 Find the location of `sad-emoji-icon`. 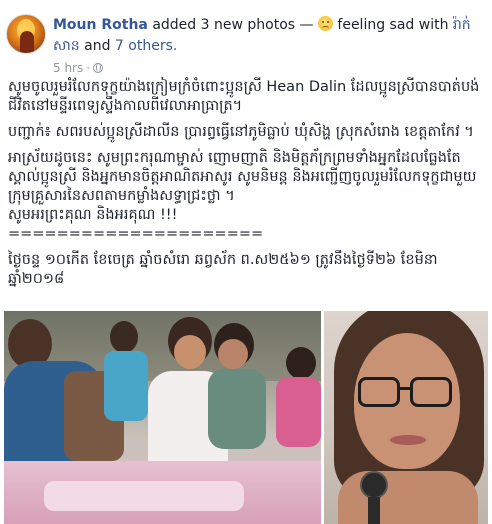

sad-emoji-icon is located at coordinates (325, 23).